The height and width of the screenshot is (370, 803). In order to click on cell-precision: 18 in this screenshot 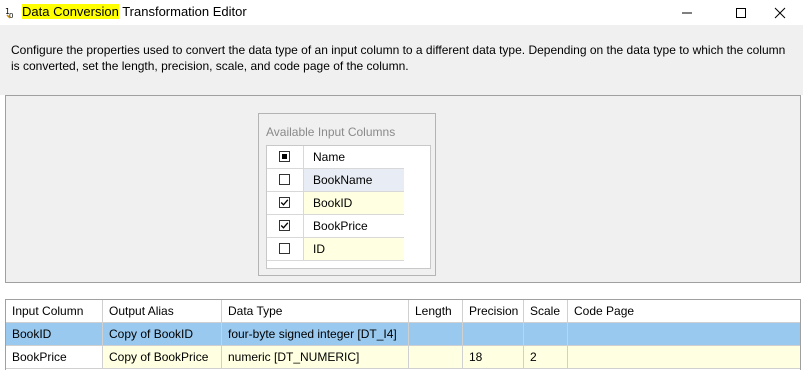, I will do `click(493, 357)`.